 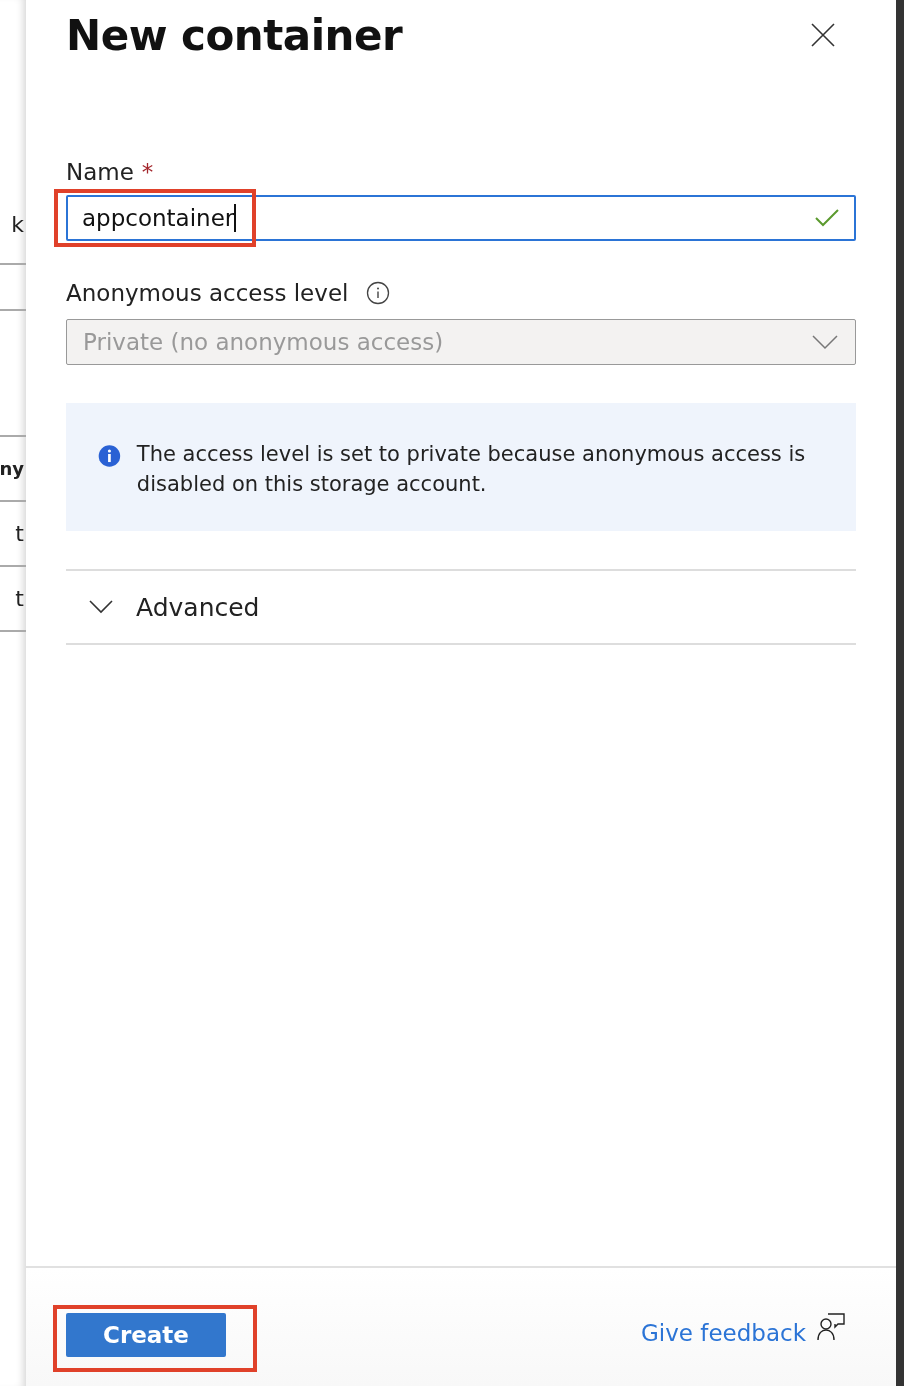 I want to click on background-text: ny, so click(x=12, y=468).